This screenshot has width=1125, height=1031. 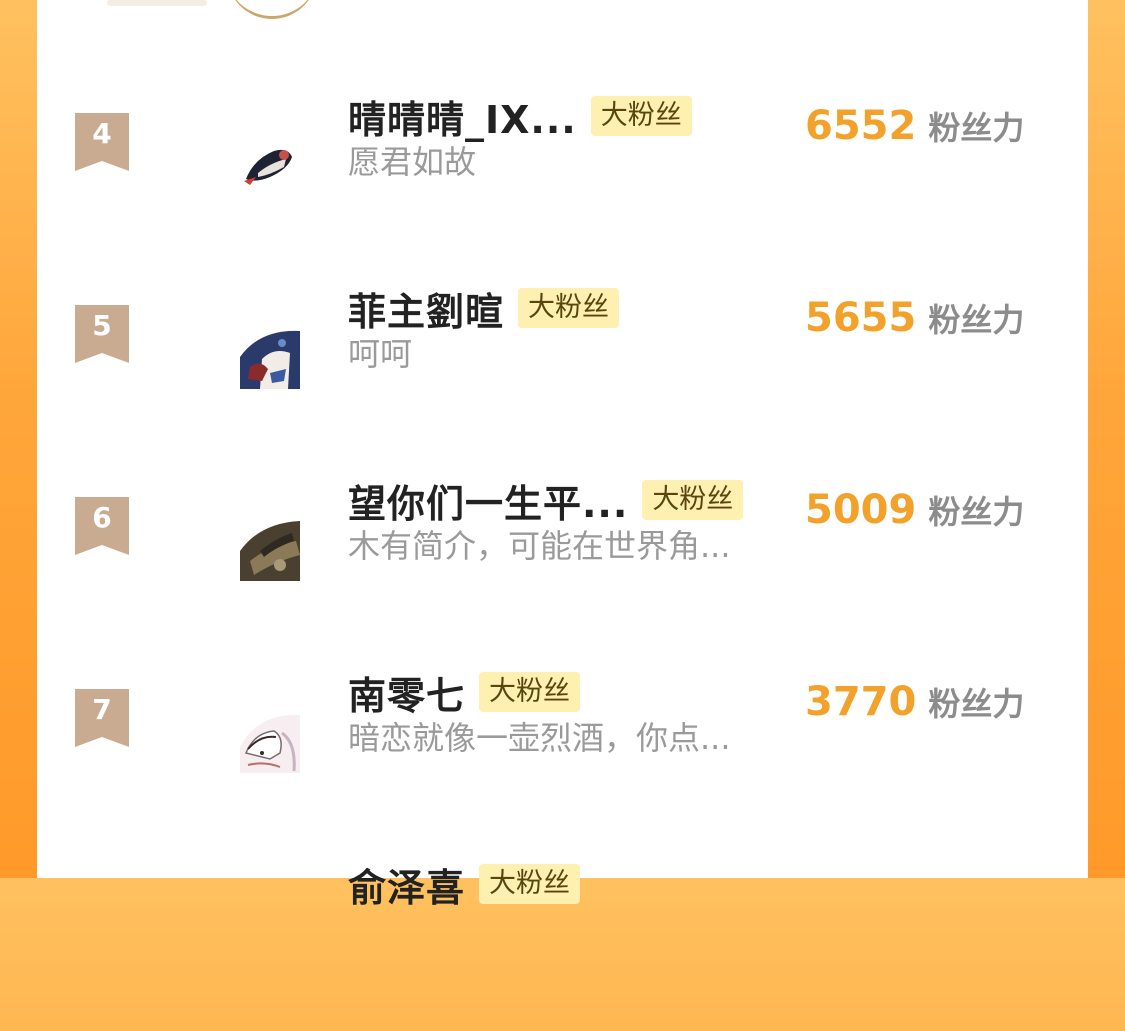 What do you see at coordinates (380, 354) in the screenshot?
I see `user-bio: 呵呵` at bounding box center [380, 354].